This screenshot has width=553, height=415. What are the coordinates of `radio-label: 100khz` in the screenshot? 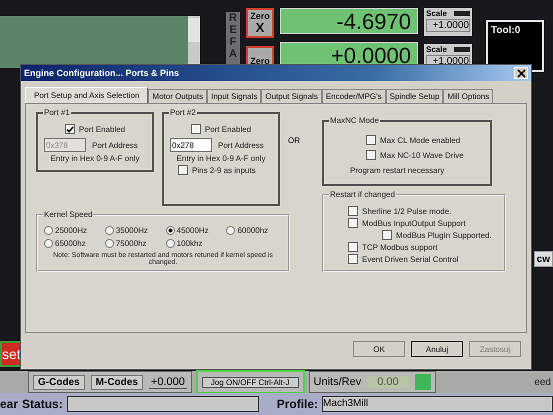 It's located at (189, 243).